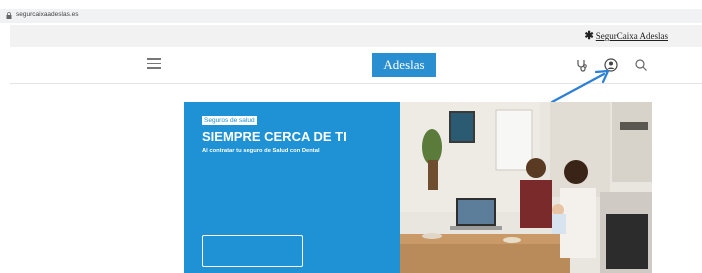 This screenshot has height=273, width=702. Describe the element at coordinates (252, 251) in the screenshot. I see `hero-cta-button` at that location.